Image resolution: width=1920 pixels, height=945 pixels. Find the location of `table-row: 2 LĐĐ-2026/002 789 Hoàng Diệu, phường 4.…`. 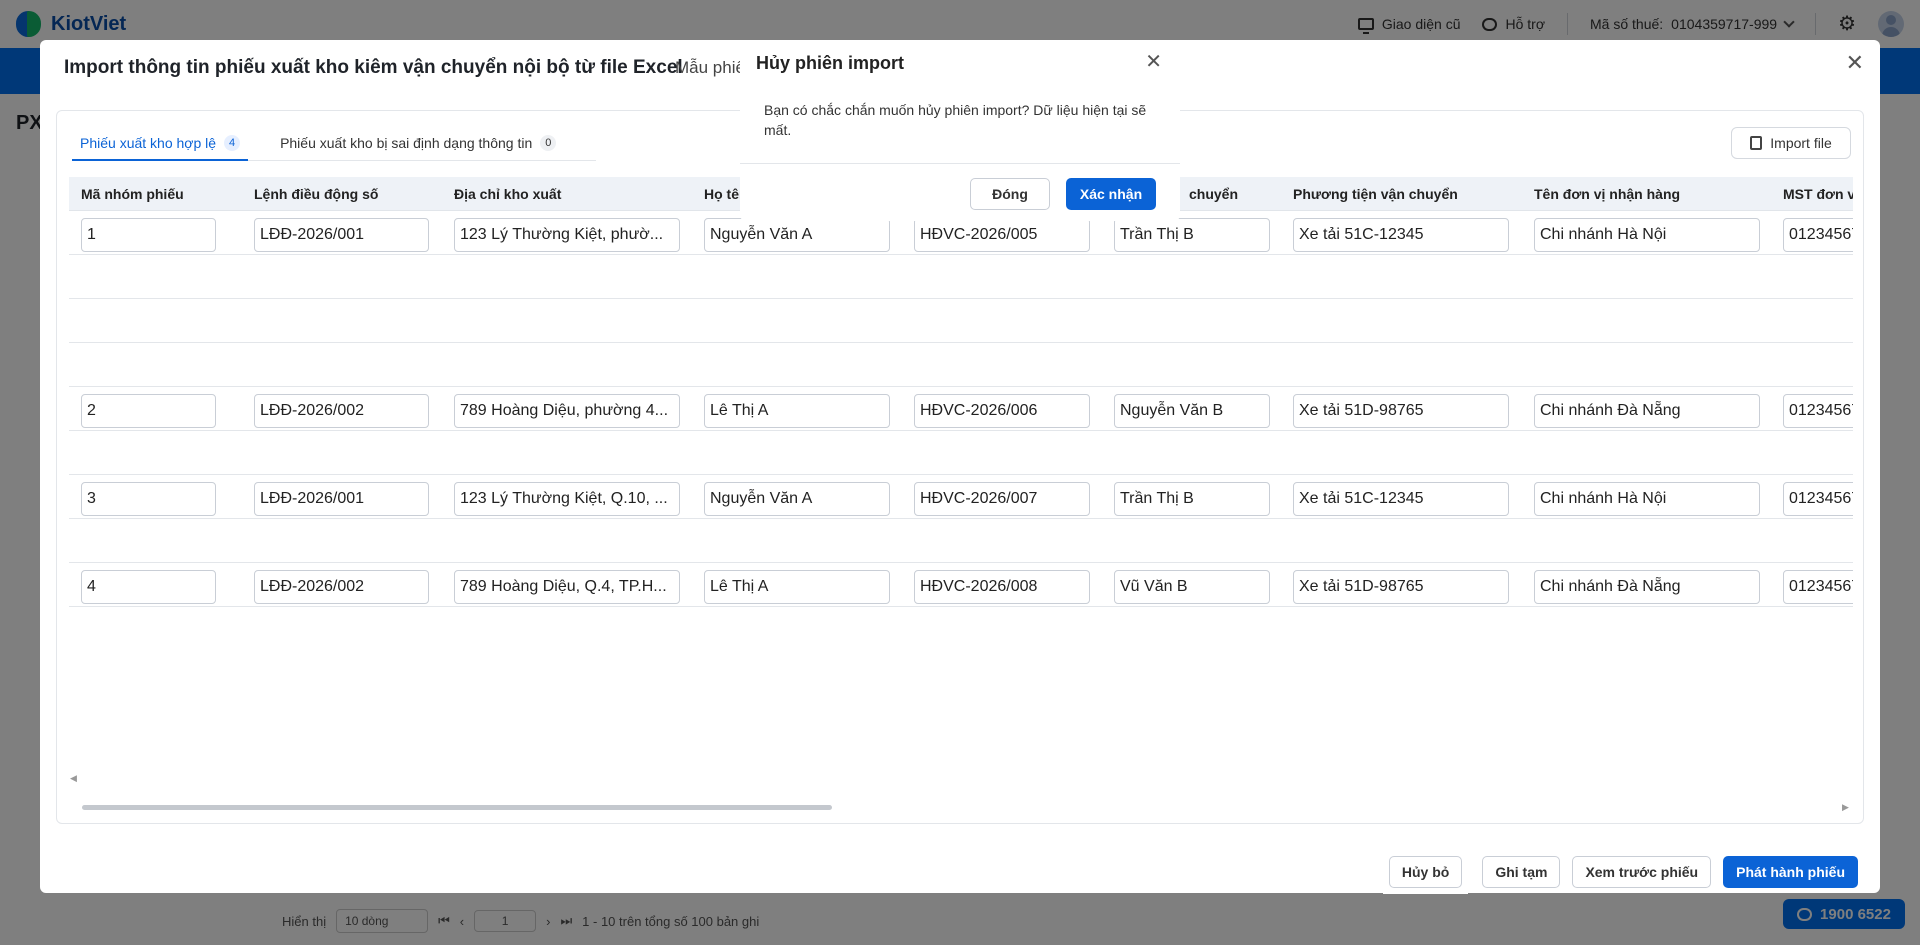

table-row: 2 LĐĐ-2026/002 789 Hoàng Diệu, phường 4.… is located at coordinates (961, 409).